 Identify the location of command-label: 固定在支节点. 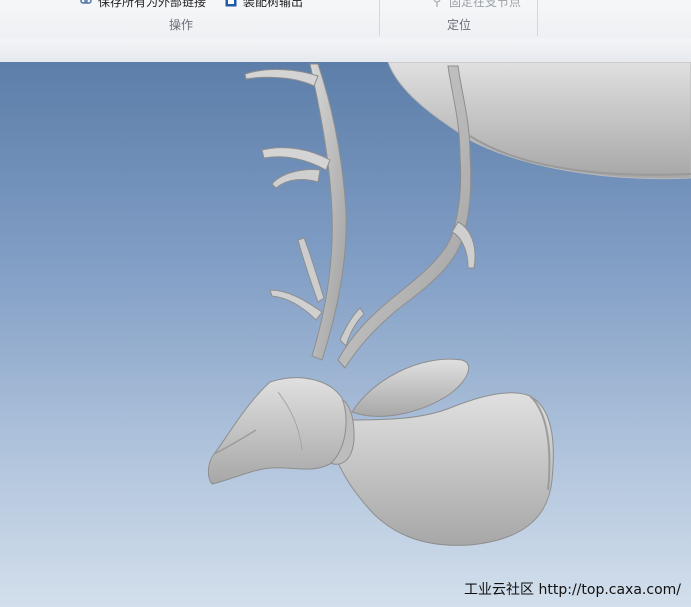
(485, 4).